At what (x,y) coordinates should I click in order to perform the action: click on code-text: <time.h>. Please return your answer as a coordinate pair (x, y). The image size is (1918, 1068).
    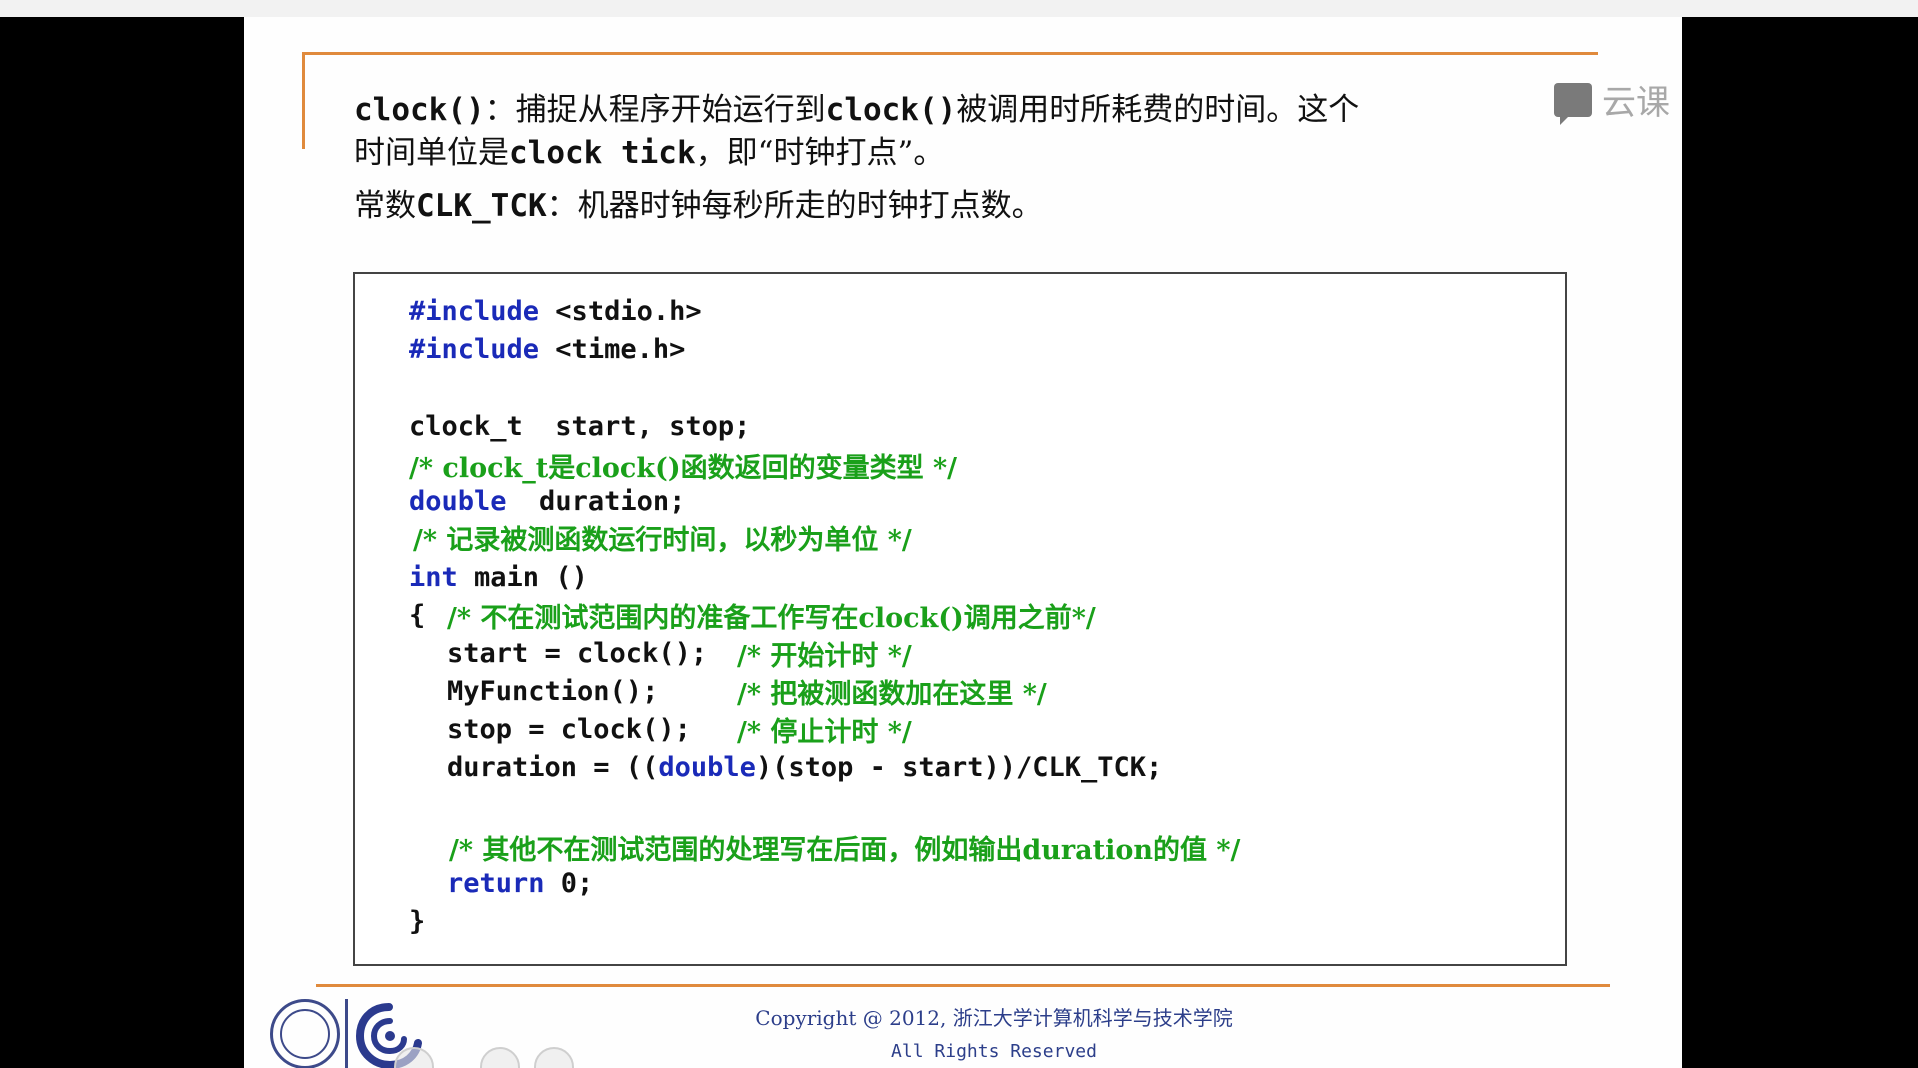
    Looking at the image, I should click on (612, 349).